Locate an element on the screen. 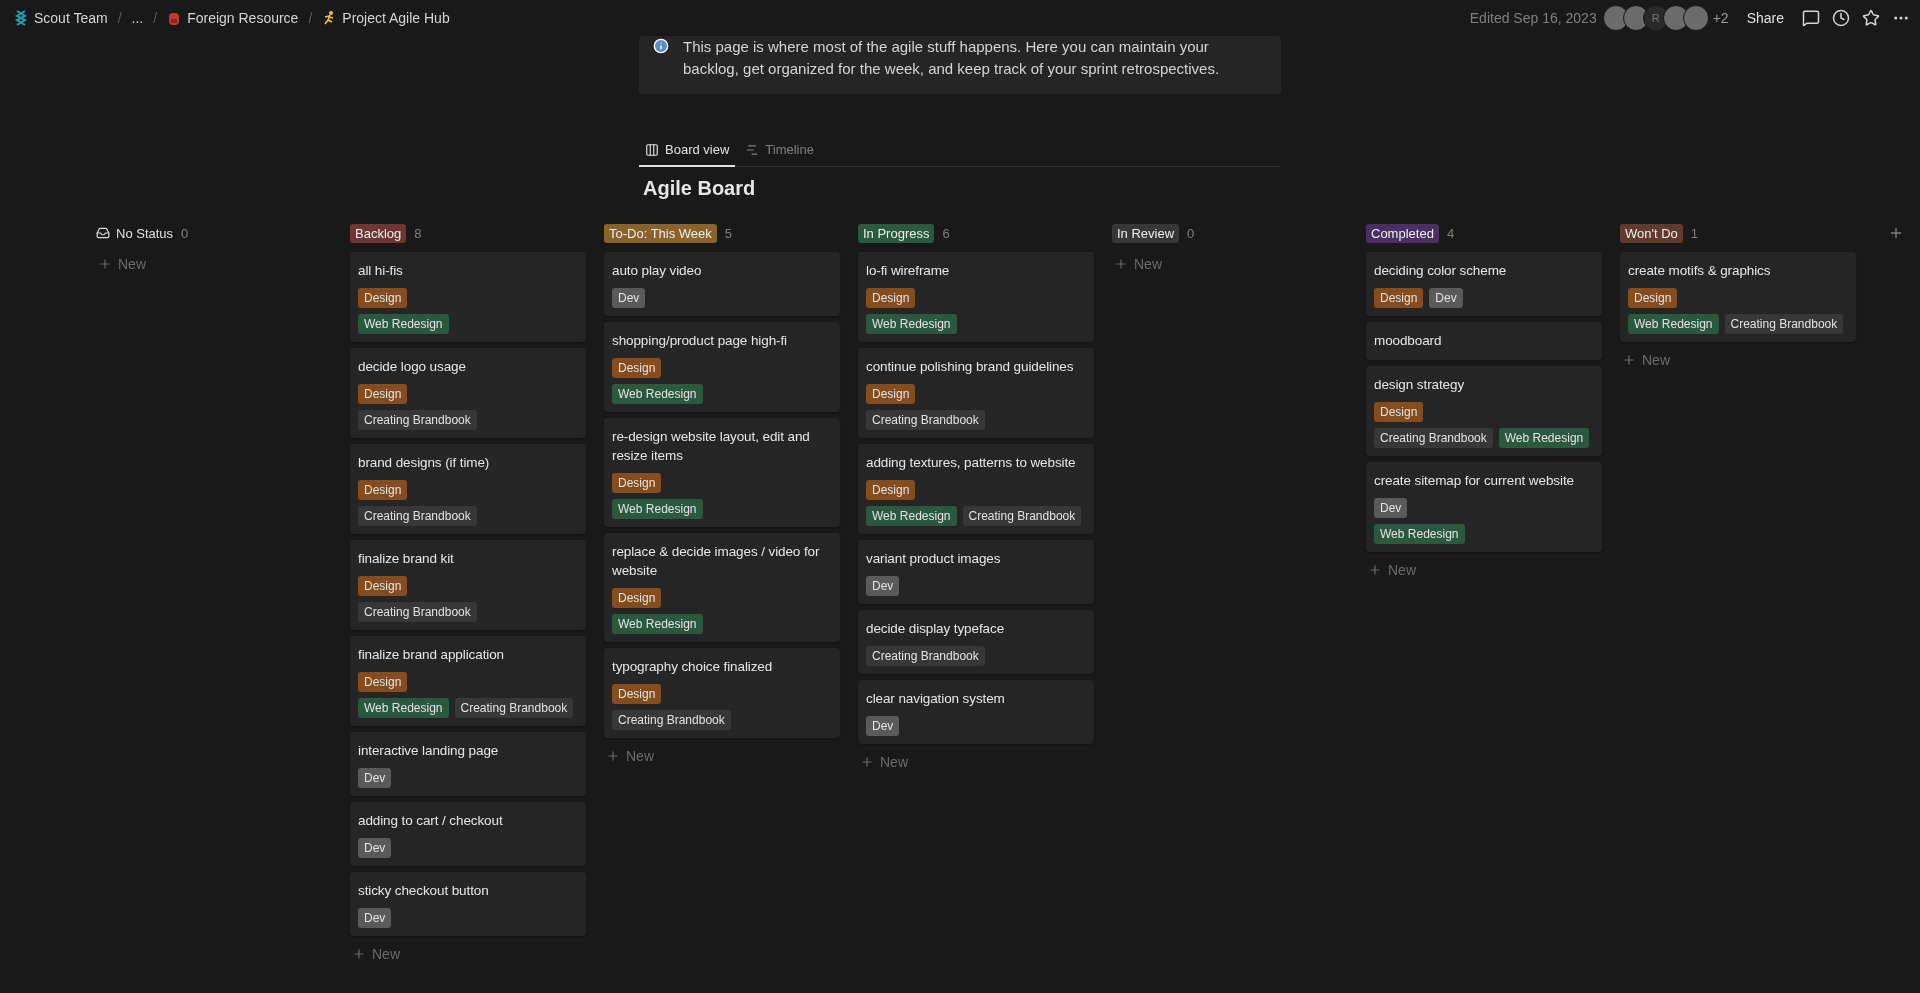 The image size is (1920, 993). status-label: To-Do: This Week is located at coordinates (660, 233).